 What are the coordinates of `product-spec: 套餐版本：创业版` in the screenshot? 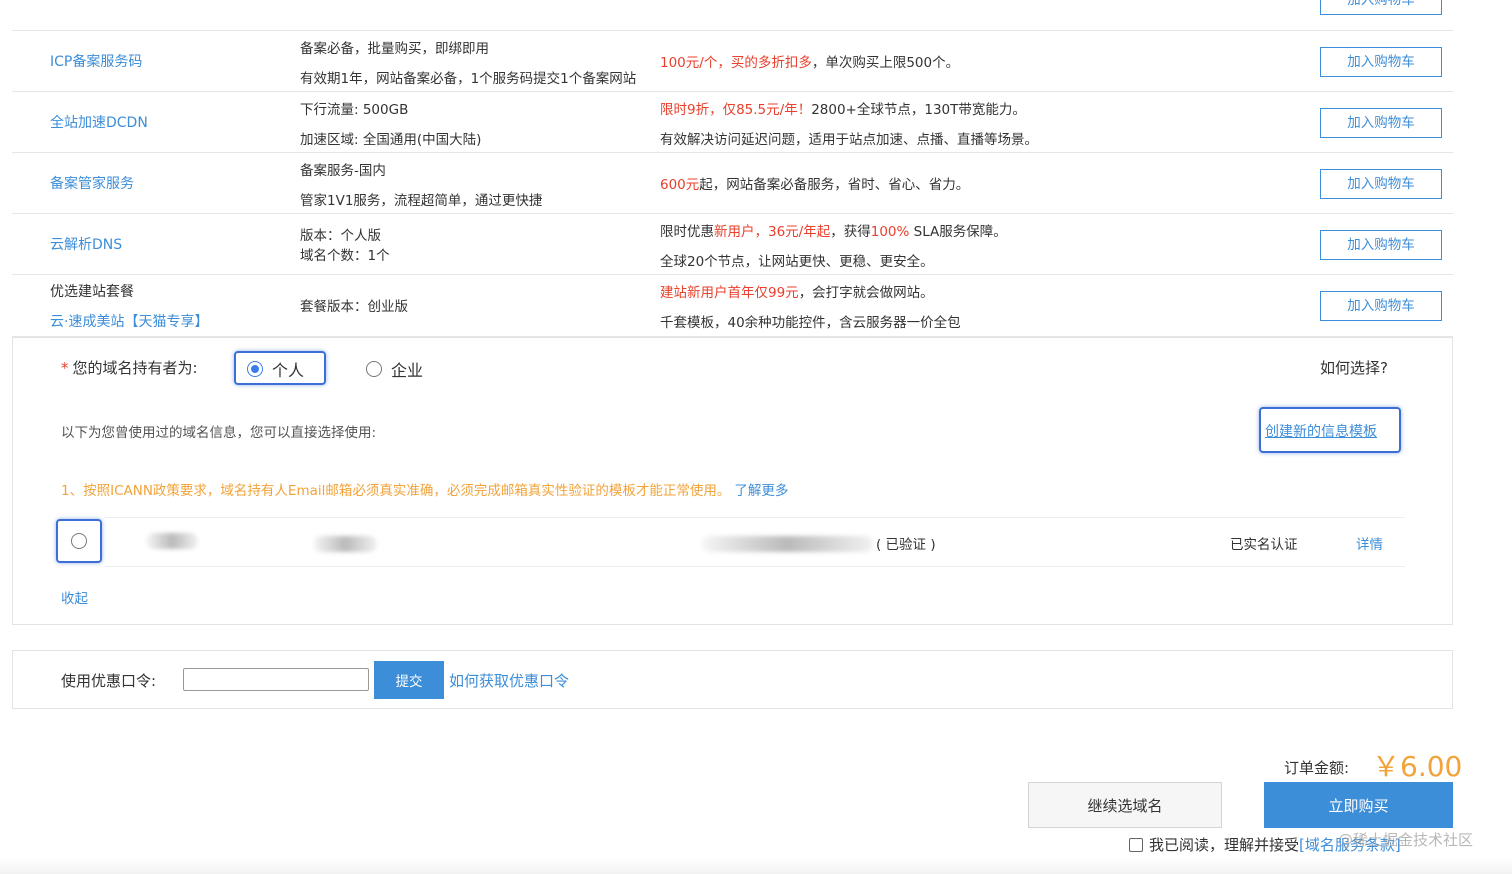 It's located at (354, 307).